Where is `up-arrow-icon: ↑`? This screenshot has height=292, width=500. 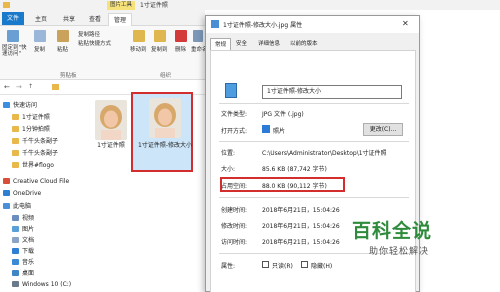 up-arrow-icon: ↑ is located at coordinates (30, 86).